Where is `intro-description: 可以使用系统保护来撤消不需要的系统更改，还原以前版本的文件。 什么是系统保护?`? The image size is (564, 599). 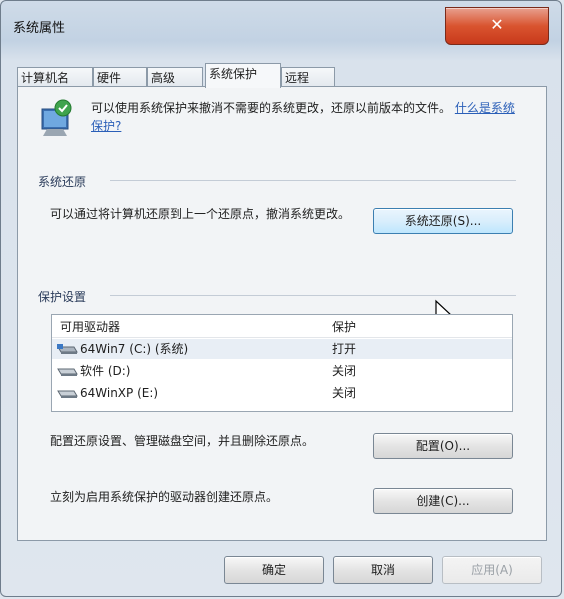 intro-description: 可以使用系统保护来撤消不需要的系统更改，还原以前版本的文件。 什么是系统保护? is located at coordinates (306, 117).